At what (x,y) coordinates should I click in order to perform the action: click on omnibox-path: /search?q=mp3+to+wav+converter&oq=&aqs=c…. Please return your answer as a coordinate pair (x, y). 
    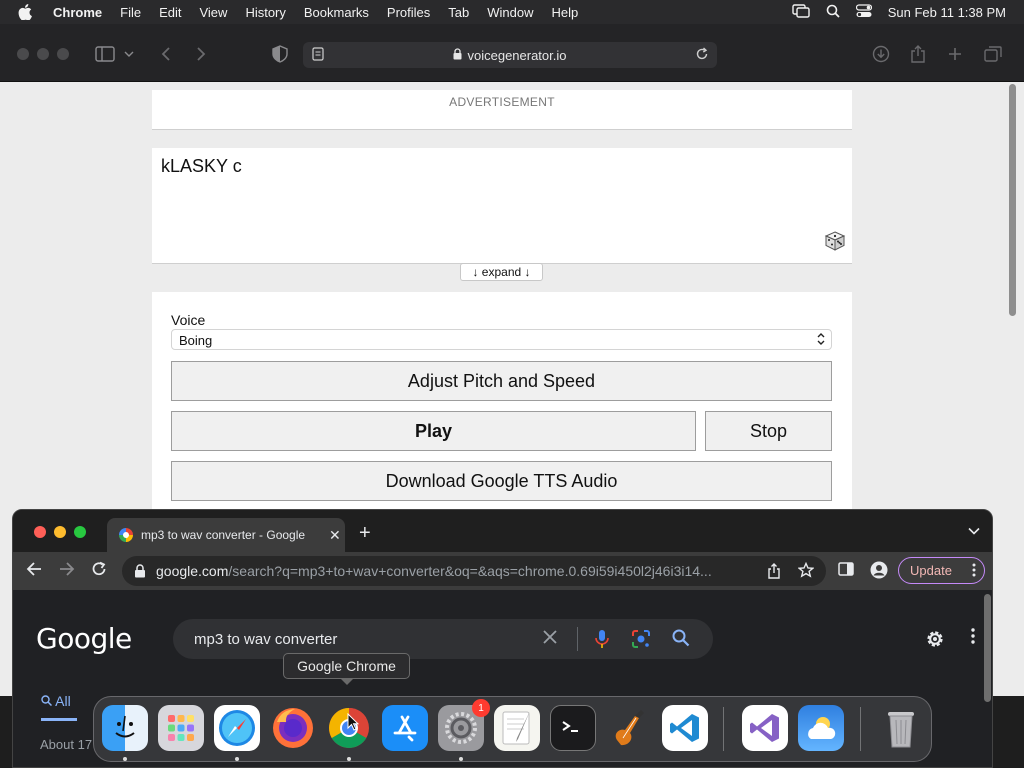
    Looking at the image, I should click on (470, 571).